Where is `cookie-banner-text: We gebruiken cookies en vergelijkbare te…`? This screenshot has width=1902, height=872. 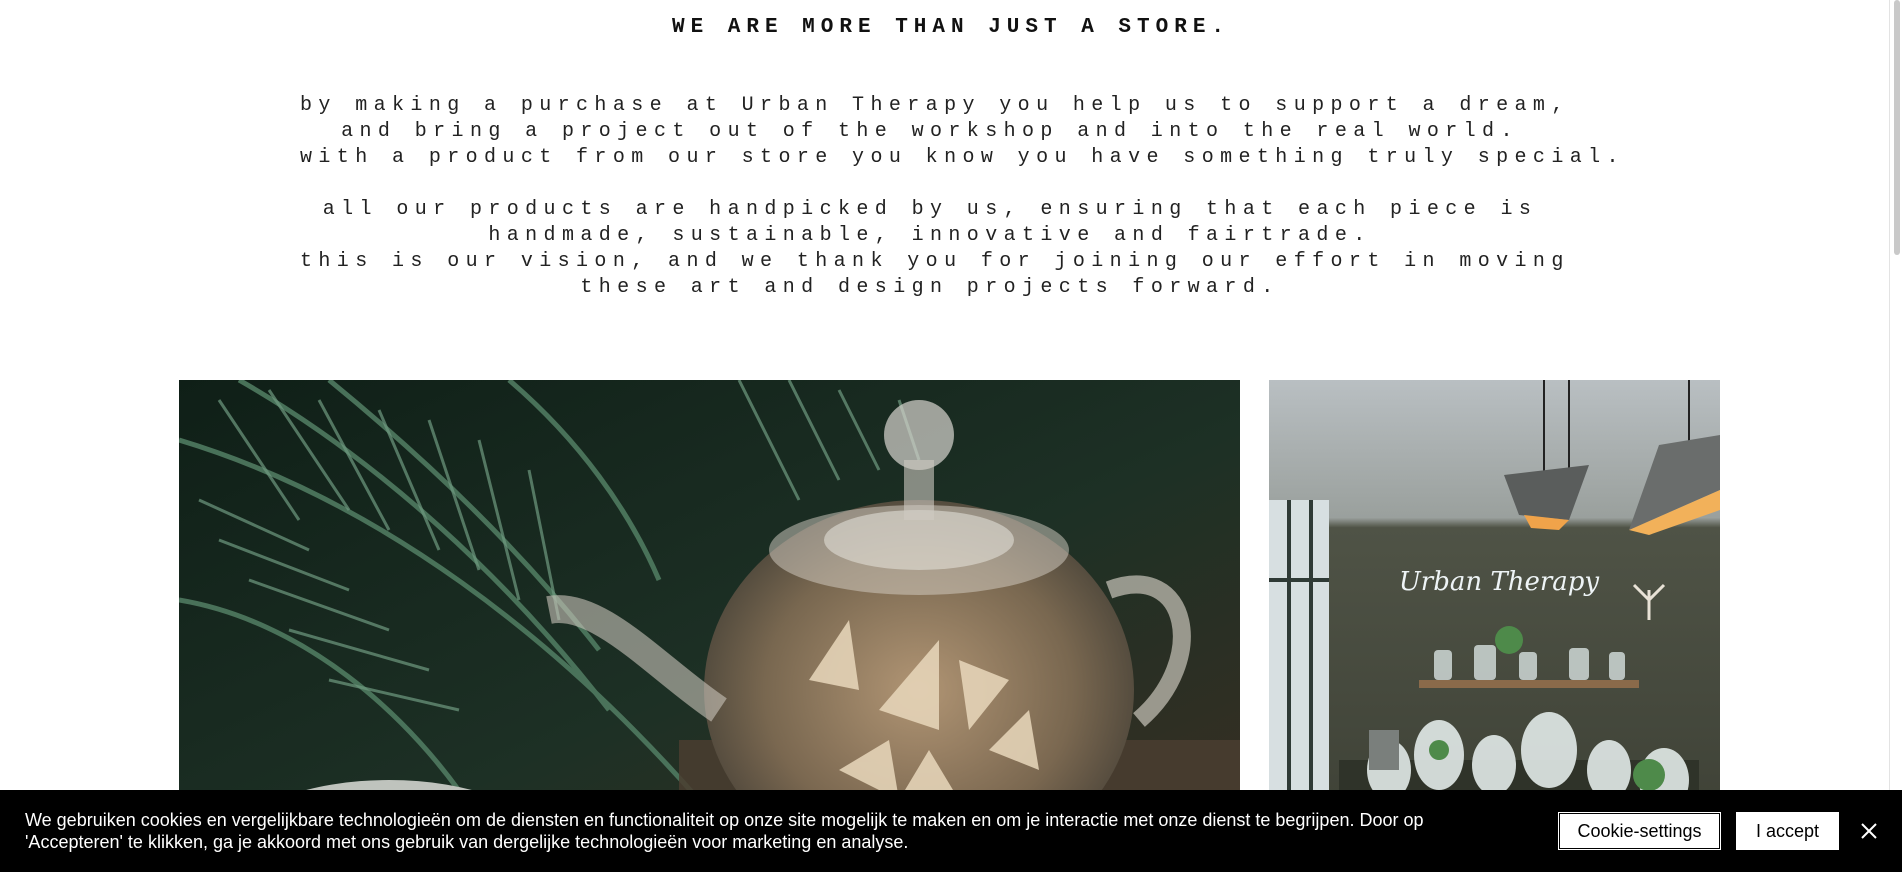
cookie-banner-text: We gebruiken cookies en vergelijkbare te… is located at coordinates (724, 831).